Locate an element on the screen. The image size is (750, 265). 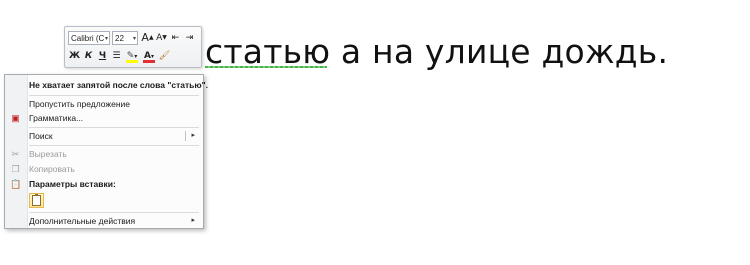
copy-icon: ❐ is located at coordinates (15, 169).